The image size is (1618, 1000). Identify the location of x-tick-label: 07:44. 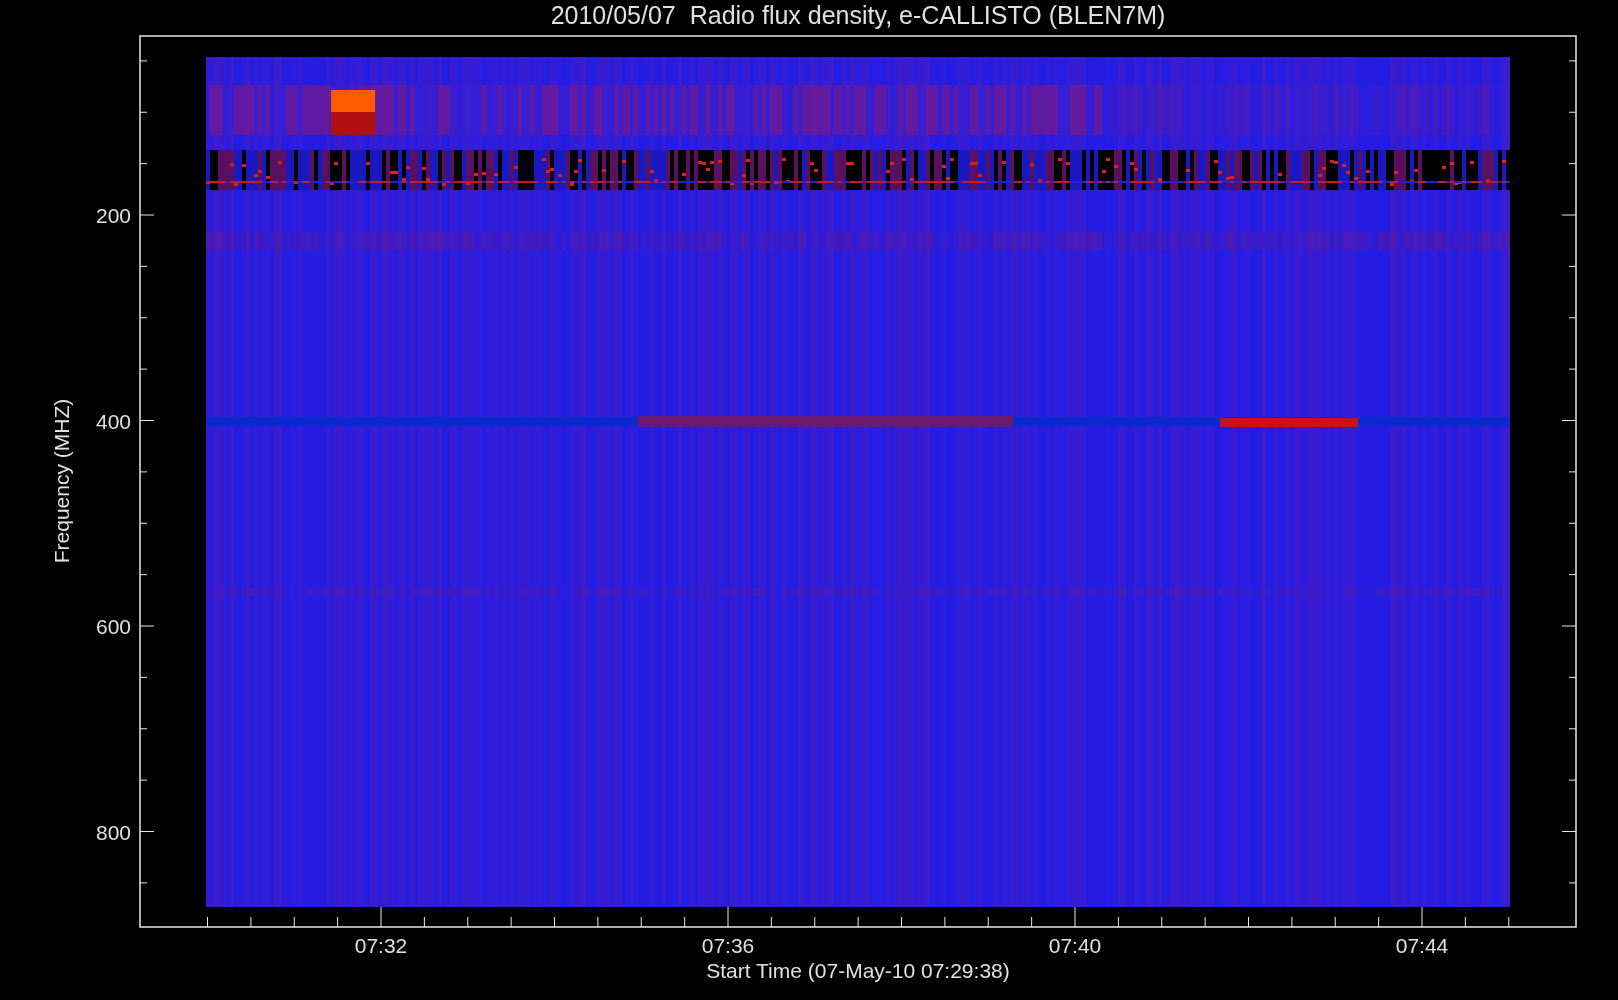
(1422, 945).